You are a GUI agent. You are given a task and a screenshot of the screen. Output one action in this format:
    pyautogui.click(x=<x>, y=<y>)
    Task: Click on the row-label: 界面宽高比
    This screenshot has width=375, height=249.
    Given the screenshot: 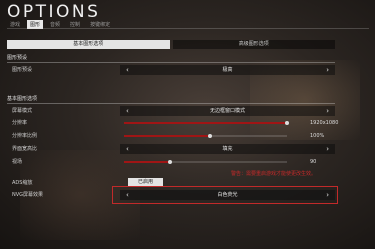 What is the action you would take?
    pyautogui.click(x=25, y=149)
    